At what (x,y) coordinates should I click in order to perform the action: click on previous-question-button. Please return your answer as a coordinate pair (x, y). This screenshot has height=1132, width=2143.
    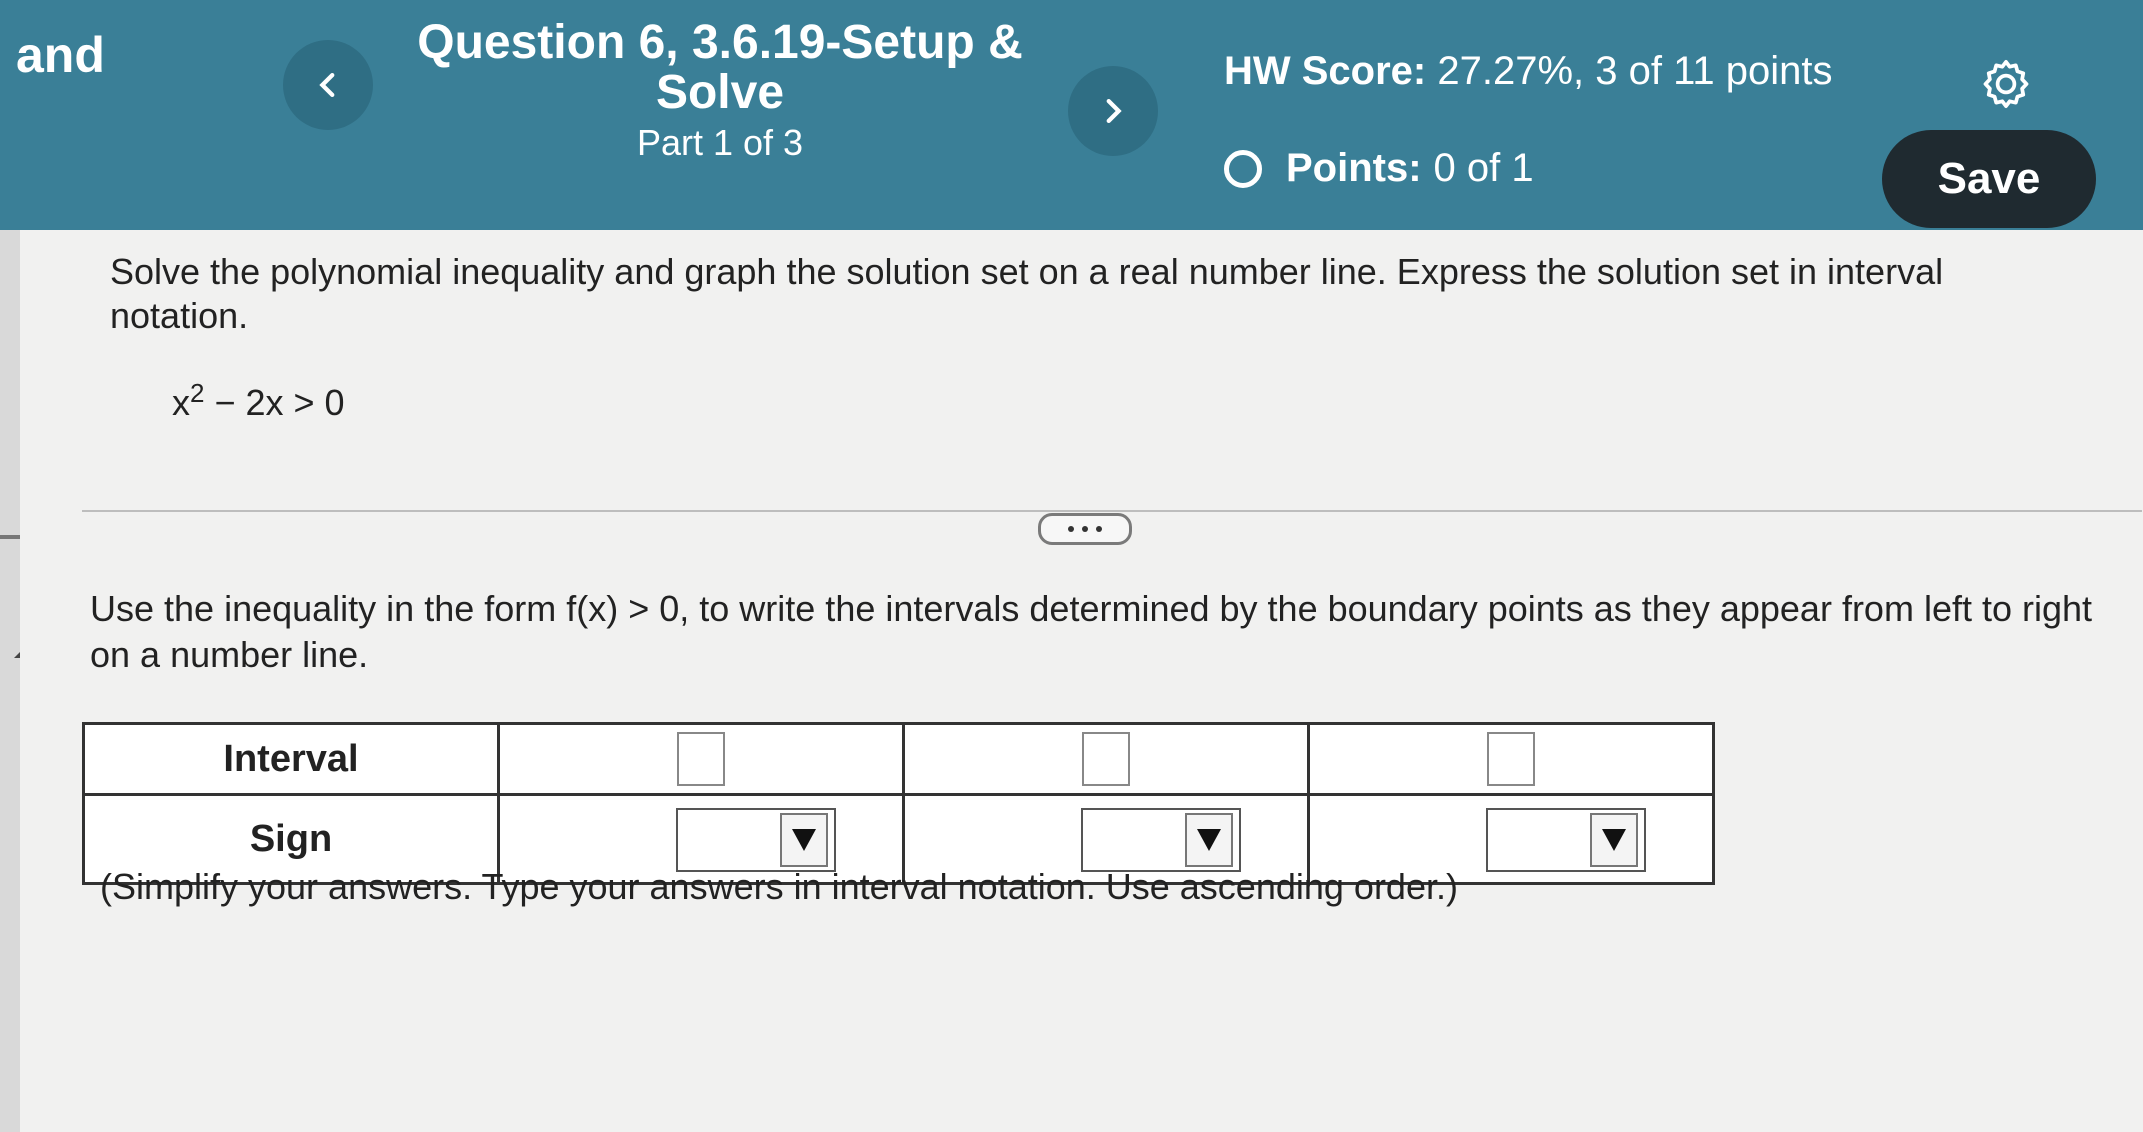
    Looking at the image, I should click on (328, 85).